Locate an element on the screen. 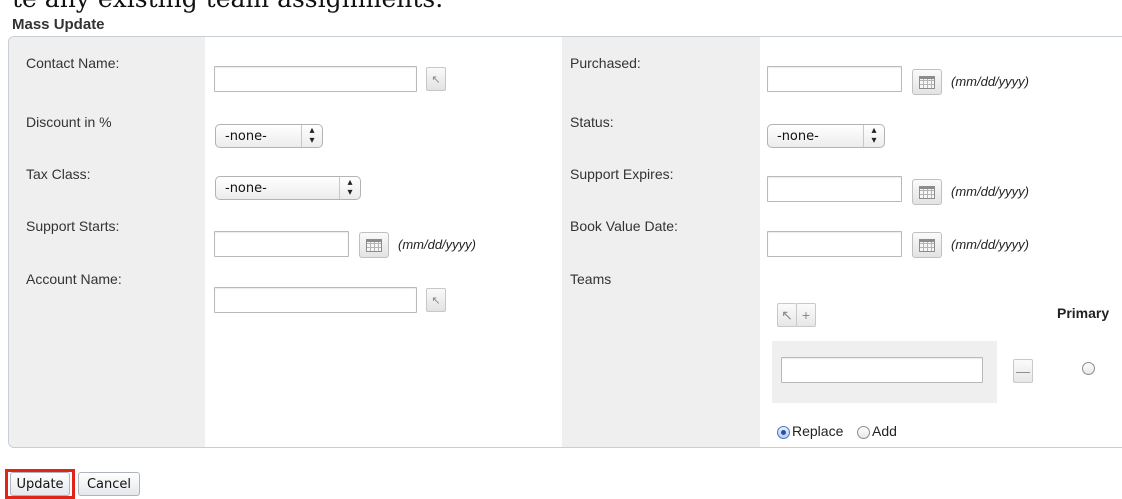 The image size is (1122, 499). support-starts-calendar-button is located at coordinates (374, 245).